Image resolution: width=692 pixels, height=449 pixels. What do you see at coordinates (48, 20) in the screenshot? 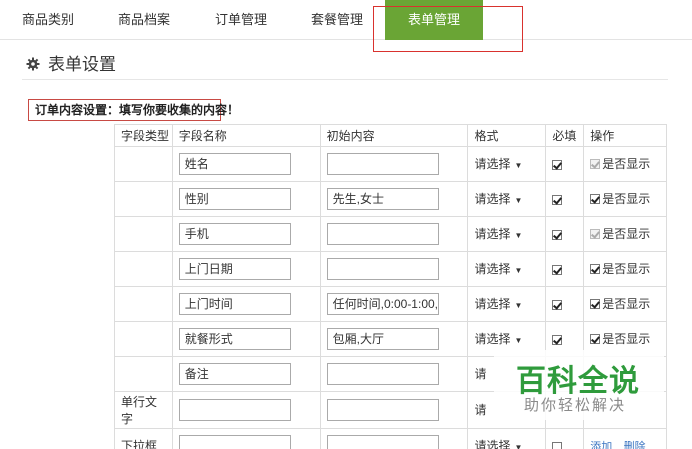
I see `tab-product-category: 商品类别` at bounding box center [48, 20].